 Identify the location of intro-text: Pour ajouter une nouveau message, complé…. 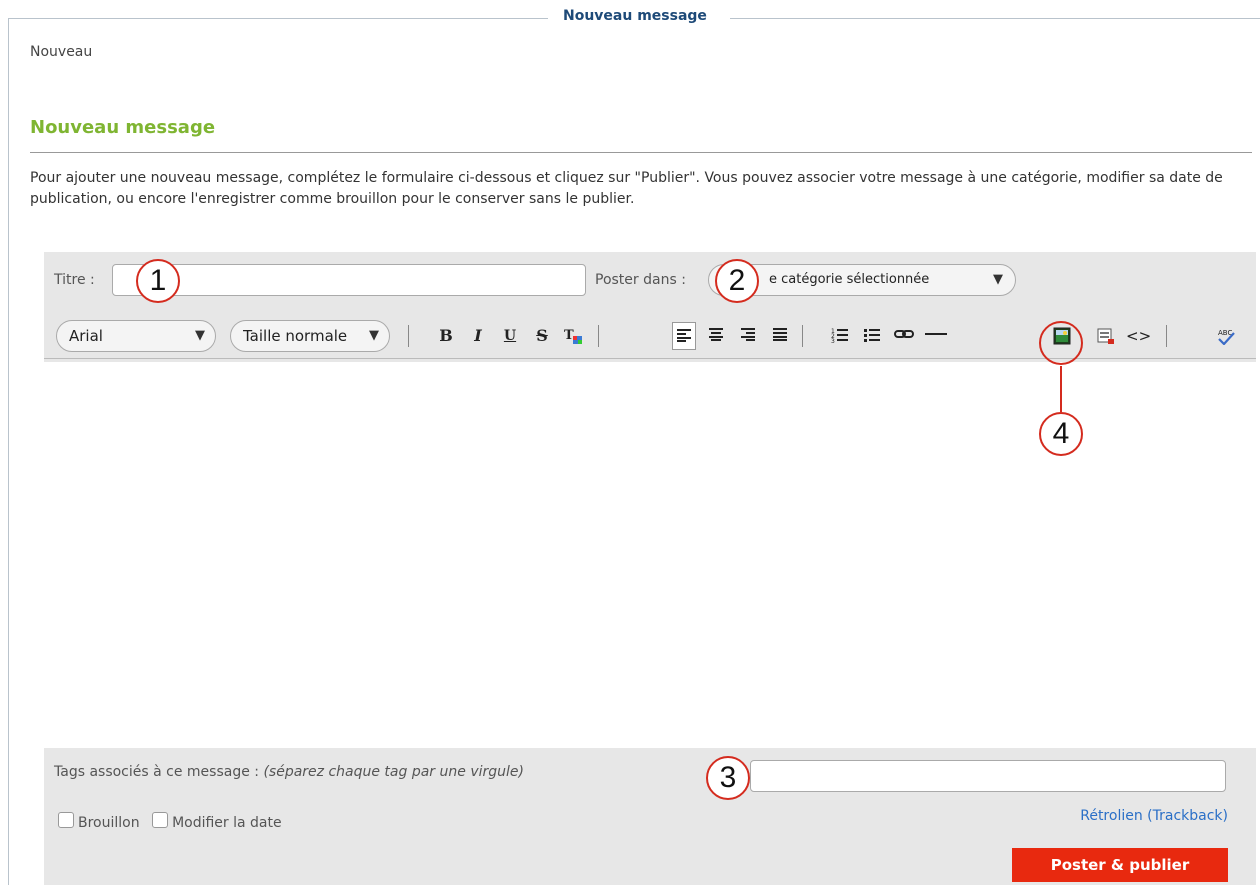
(626, 188).